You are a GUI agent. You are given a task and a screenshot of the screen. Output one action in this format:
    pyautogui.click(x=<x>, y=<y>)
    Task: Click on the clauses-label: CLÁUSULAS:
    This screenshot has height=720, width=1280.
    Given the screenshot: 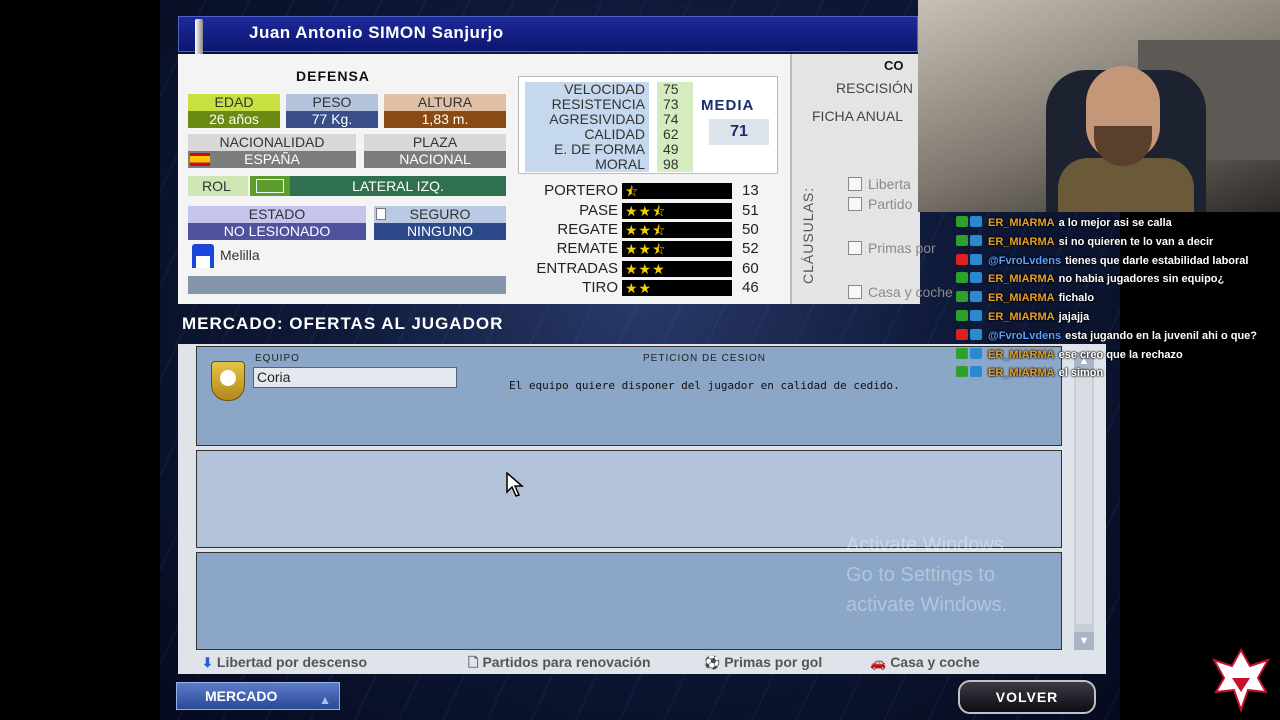 What is the action you would take?
    pyautogui.click(x=808, y=210)
    